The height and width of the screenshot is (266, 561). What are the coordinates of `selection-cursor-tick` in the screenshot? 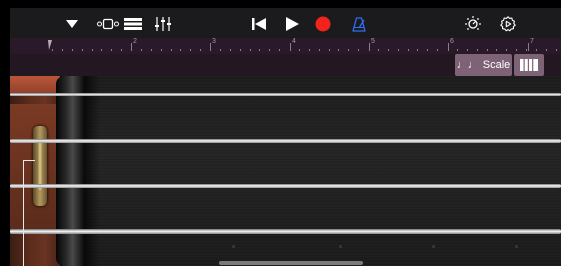 It's located at (29, 160).